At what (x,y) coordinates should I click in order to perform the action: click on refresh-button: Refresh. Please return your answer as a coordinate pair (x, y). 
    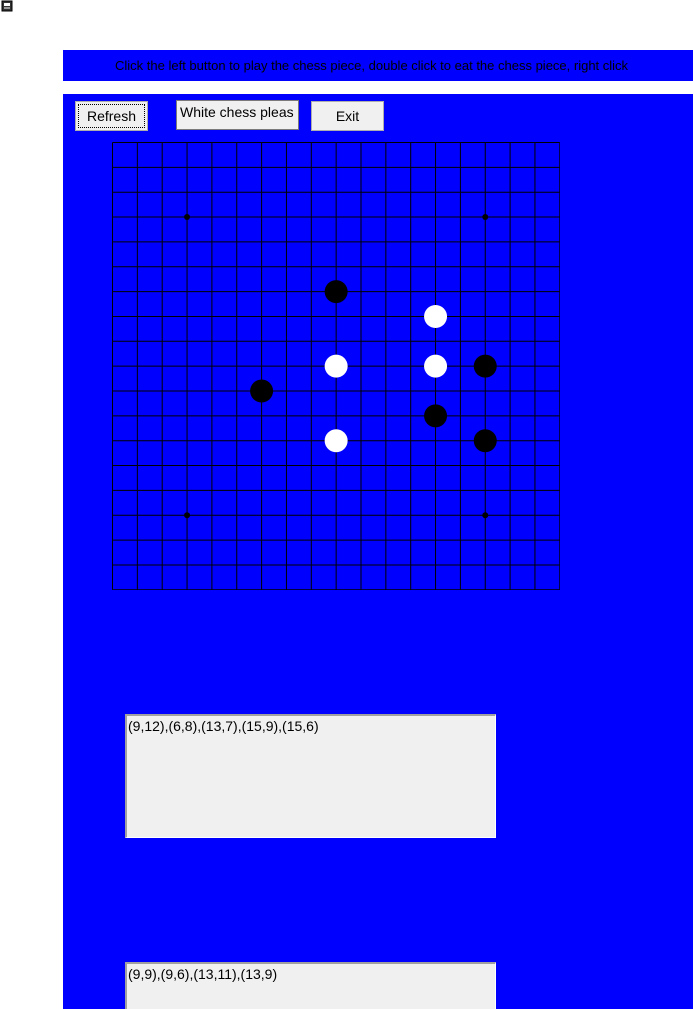
    Looking at the image, I should click on (111, 116).